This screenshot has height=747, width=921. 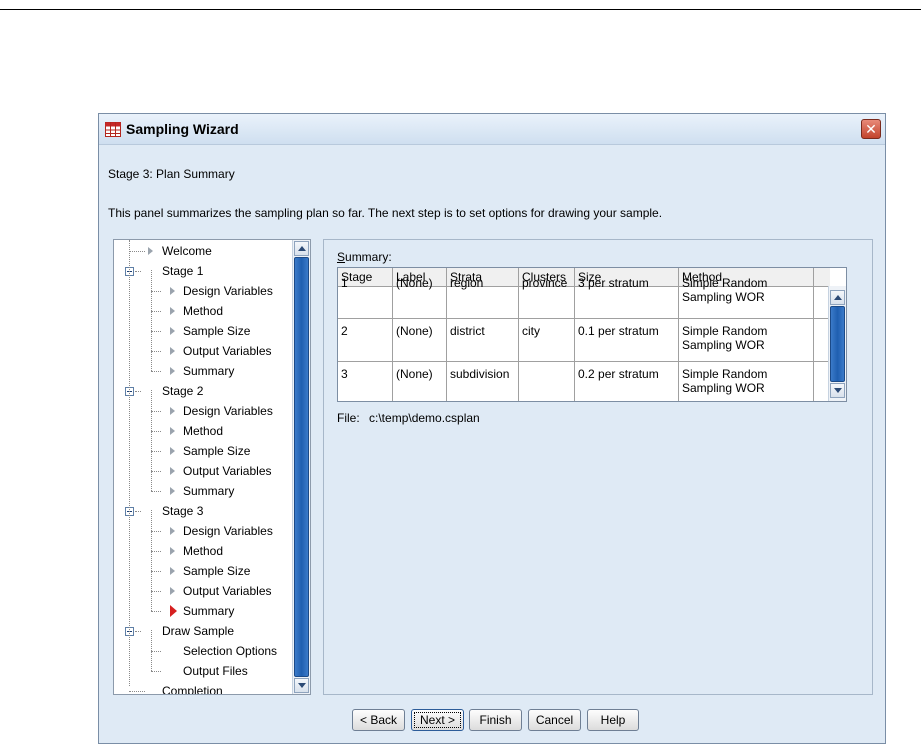 I want to click on tree-item: Selection Options, so click(x=204, y=651).